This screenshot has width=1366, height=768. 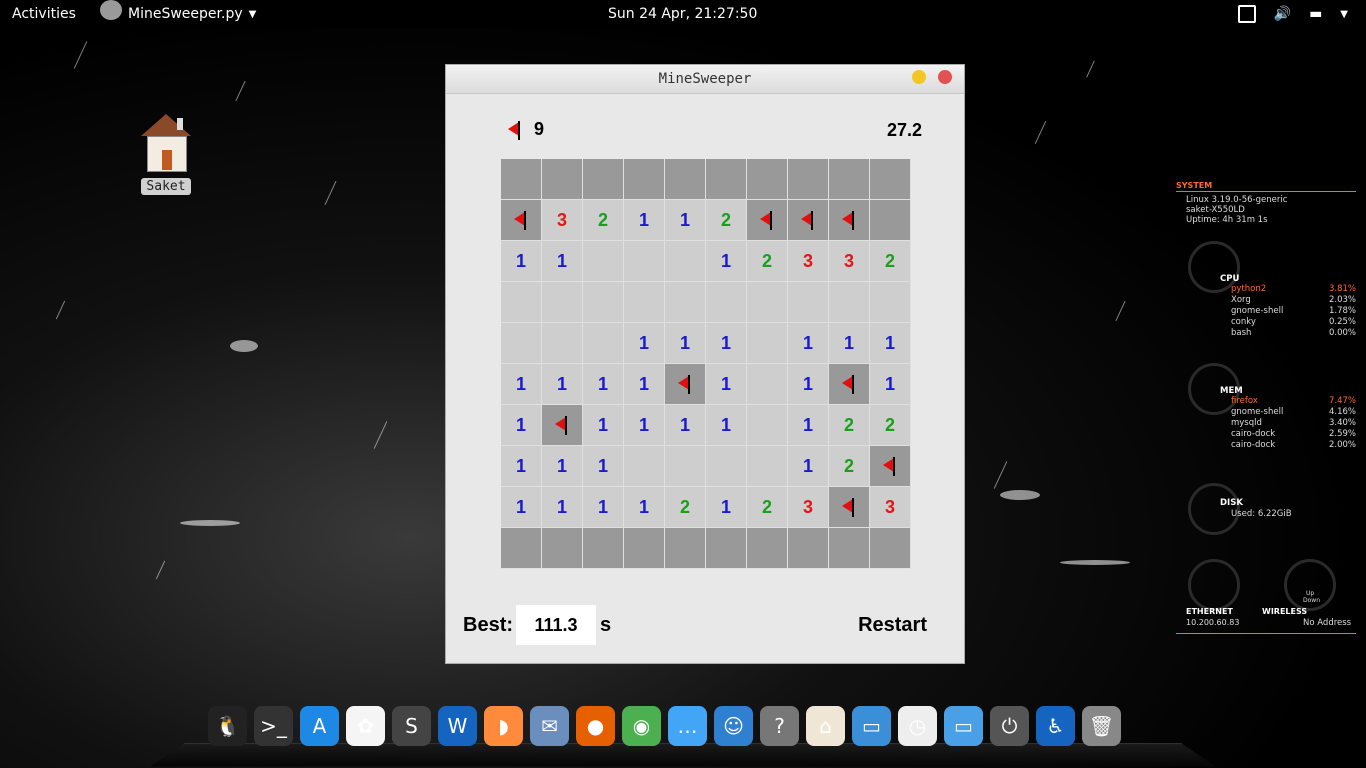 What do you see at coordinates (1344, 14) in the screenshot?
I see `chevron-down-icon: ▼` at bounding box center [1344, 14].